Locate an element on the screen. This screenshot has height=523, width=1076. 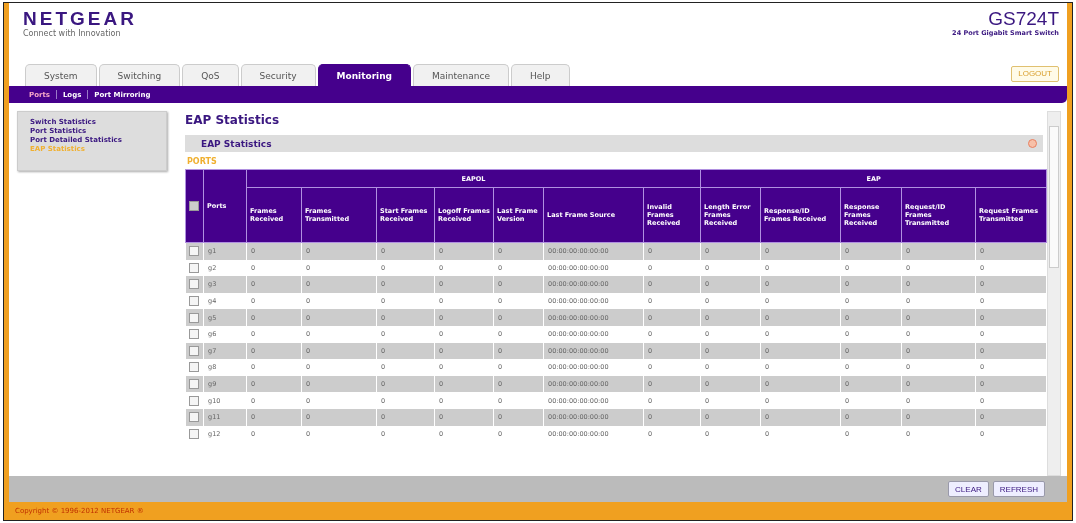
action-button: CLEAR is located at coordinates (968, 489).